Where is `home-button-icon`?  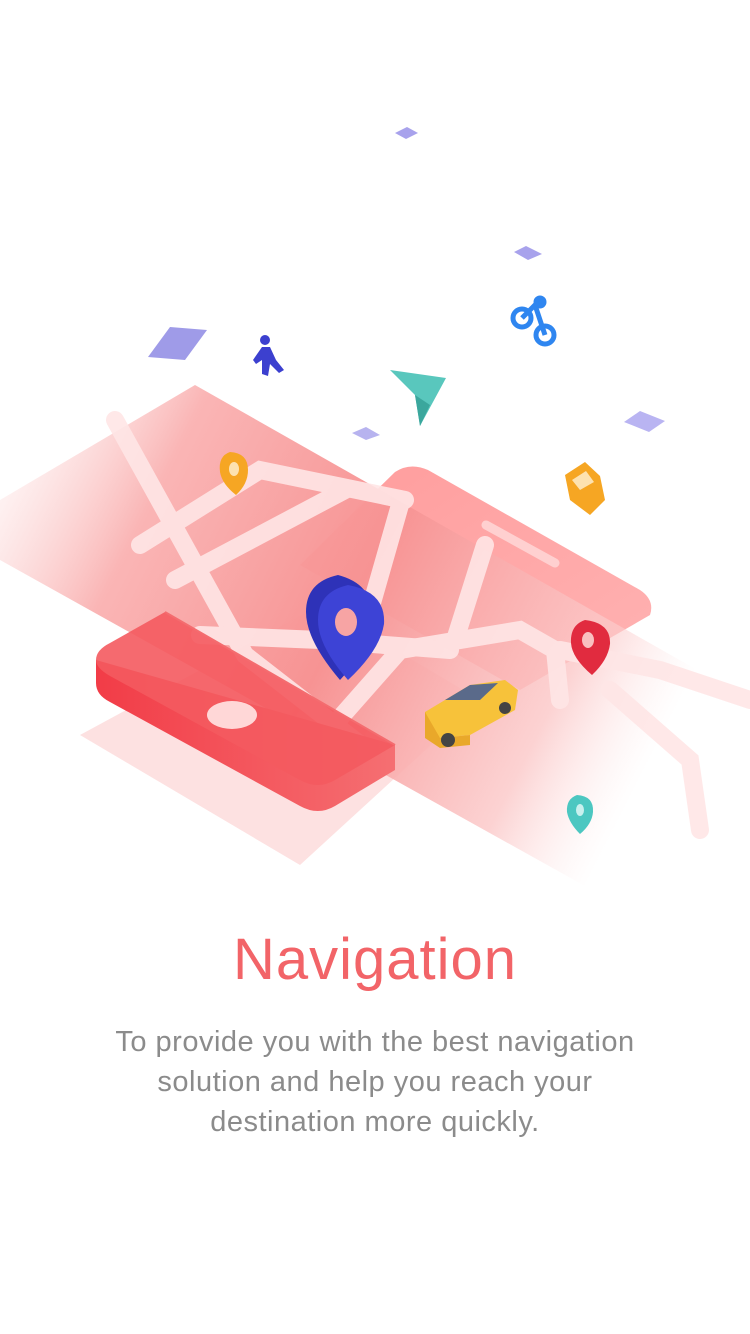
home-button-icon is located at coordinates (232, 715).